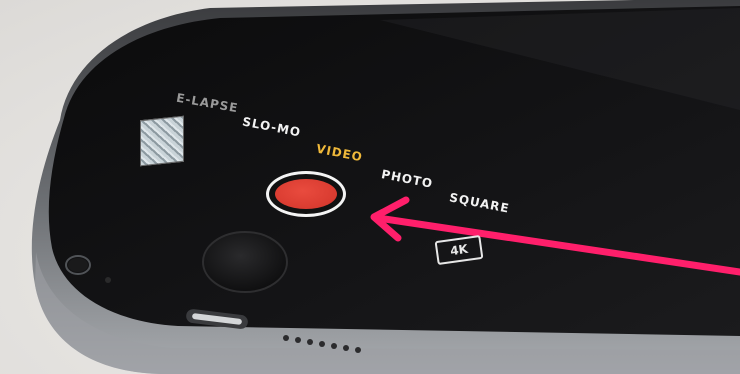 This screenshot has width=740, height=374. What do you see at coordinates (162, 141) in the screenshot?
I see `last-photo-thumbnail-icon` at bounding box center [162, 141].